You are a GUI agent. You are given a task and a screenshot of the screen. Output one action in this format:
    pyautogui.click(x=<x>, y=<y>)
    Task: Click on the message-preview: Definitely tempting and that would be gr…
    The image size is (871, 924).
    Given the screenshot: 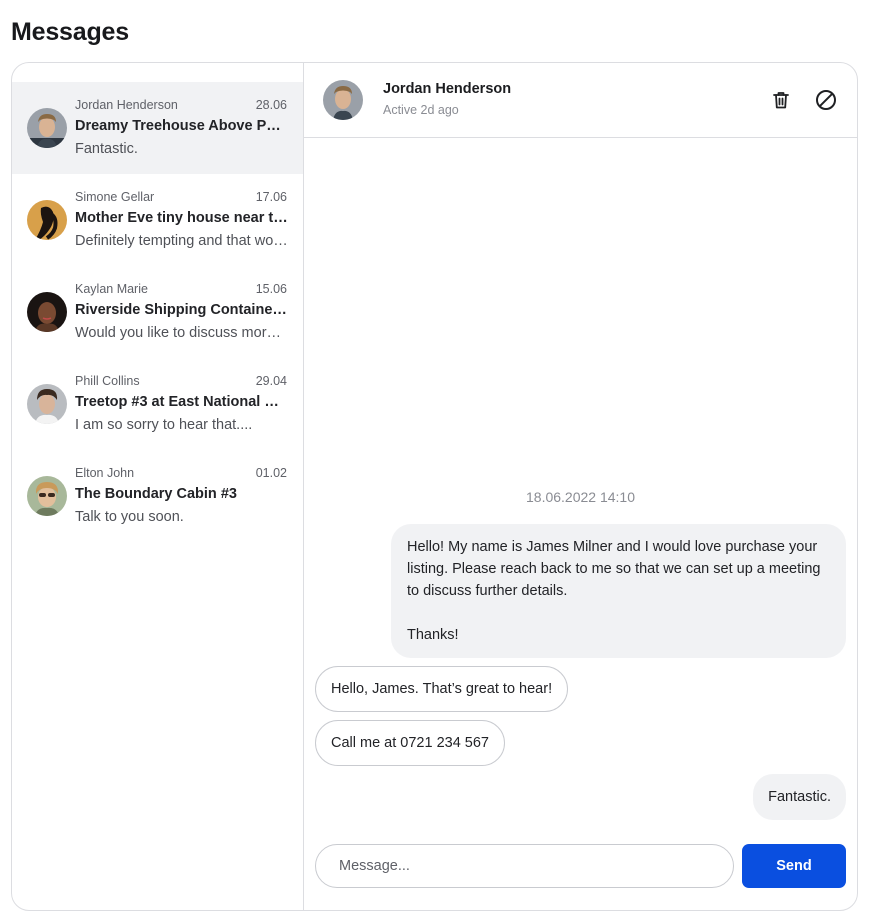 What is the action you would take?
    pyautogui.click(x=181, y=241)
    